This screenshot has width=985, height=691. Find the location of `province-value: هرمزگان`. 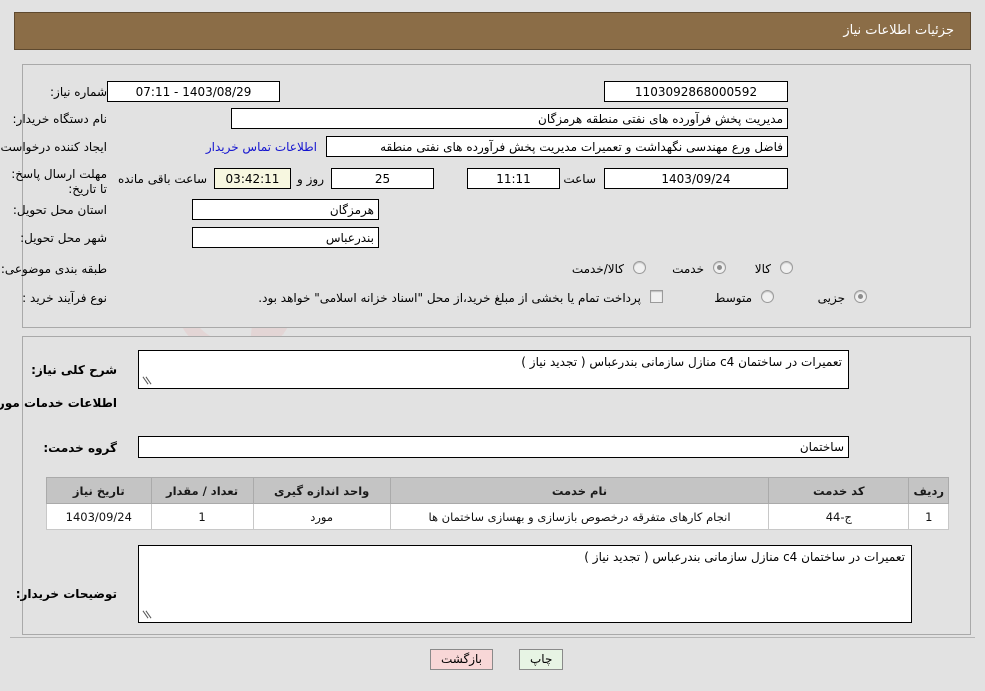

province-value: هرمزگان is located at coordinates (285, 209).